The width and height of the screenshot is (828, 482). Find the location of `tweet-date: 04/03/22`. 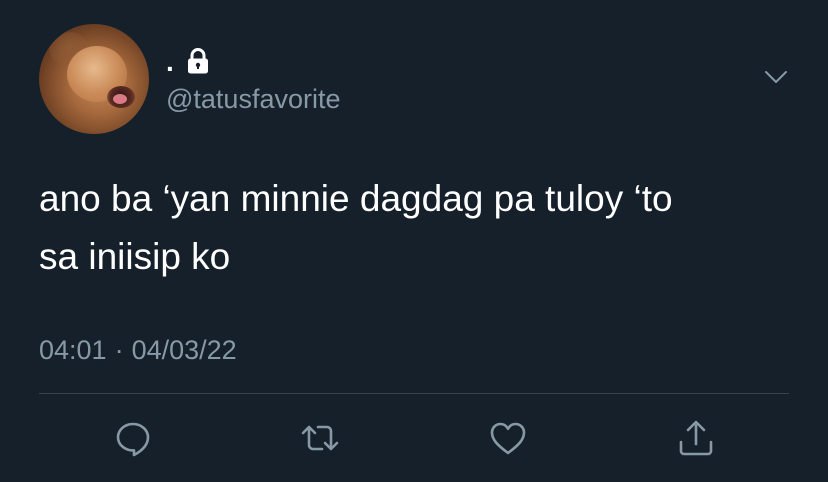

tweet-date: 04/03/22 is located at coordinates (184, 350).